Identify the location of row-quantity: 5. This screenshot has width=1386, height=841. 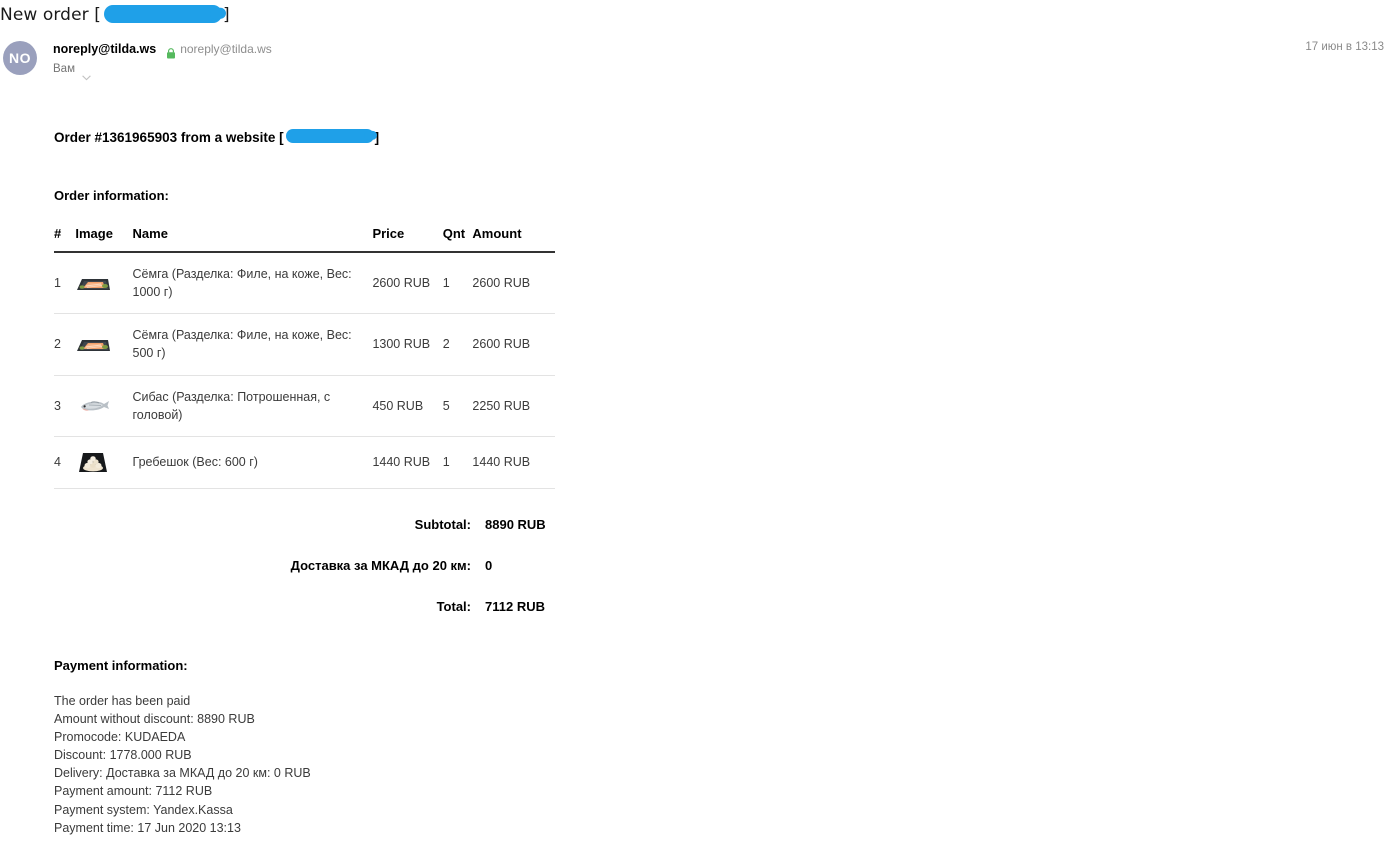
(457, 406).